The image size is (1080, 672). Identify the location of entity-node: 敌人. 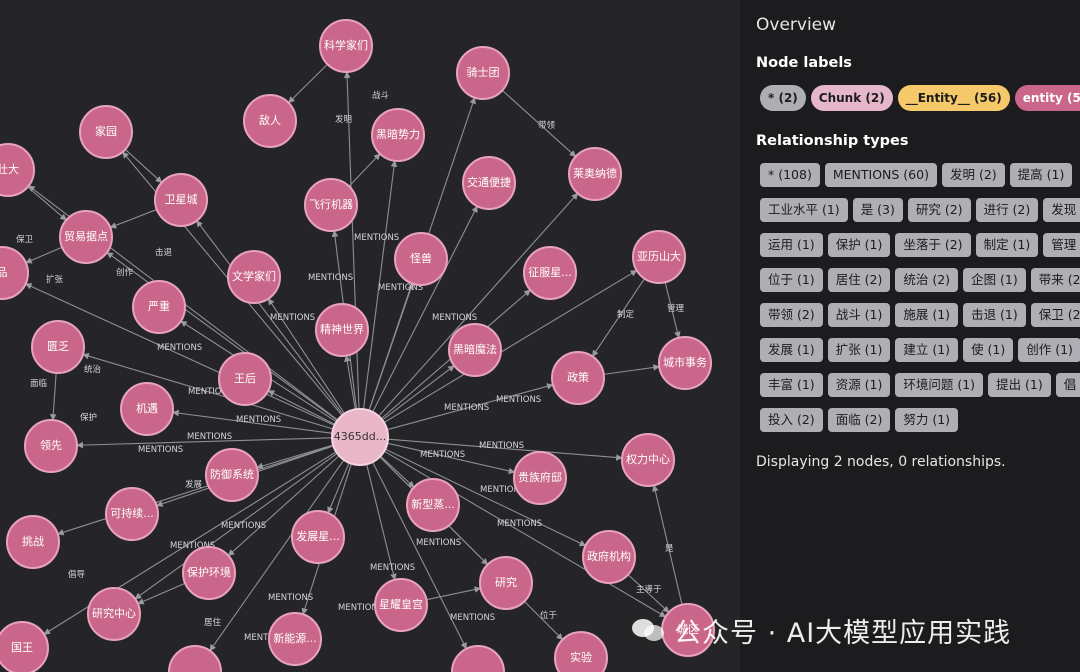
(270, 121).